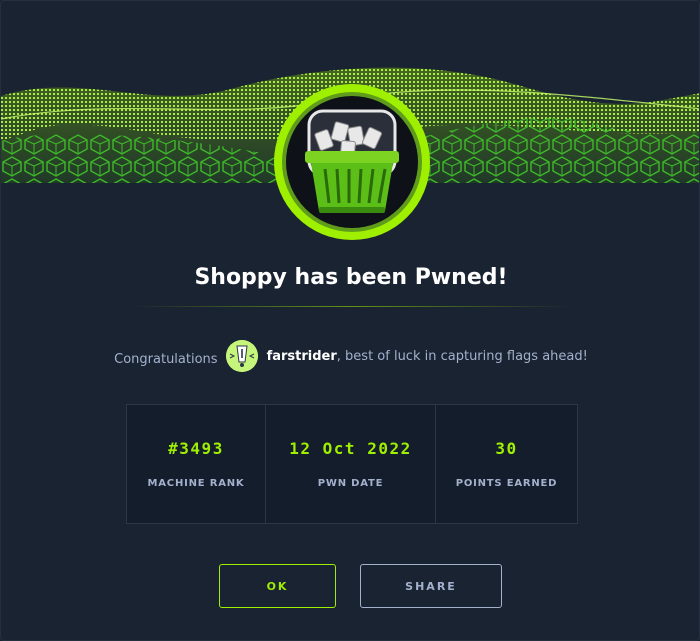  I want to click on points-earned-label: POINTS EARNED, so click(506, 483).